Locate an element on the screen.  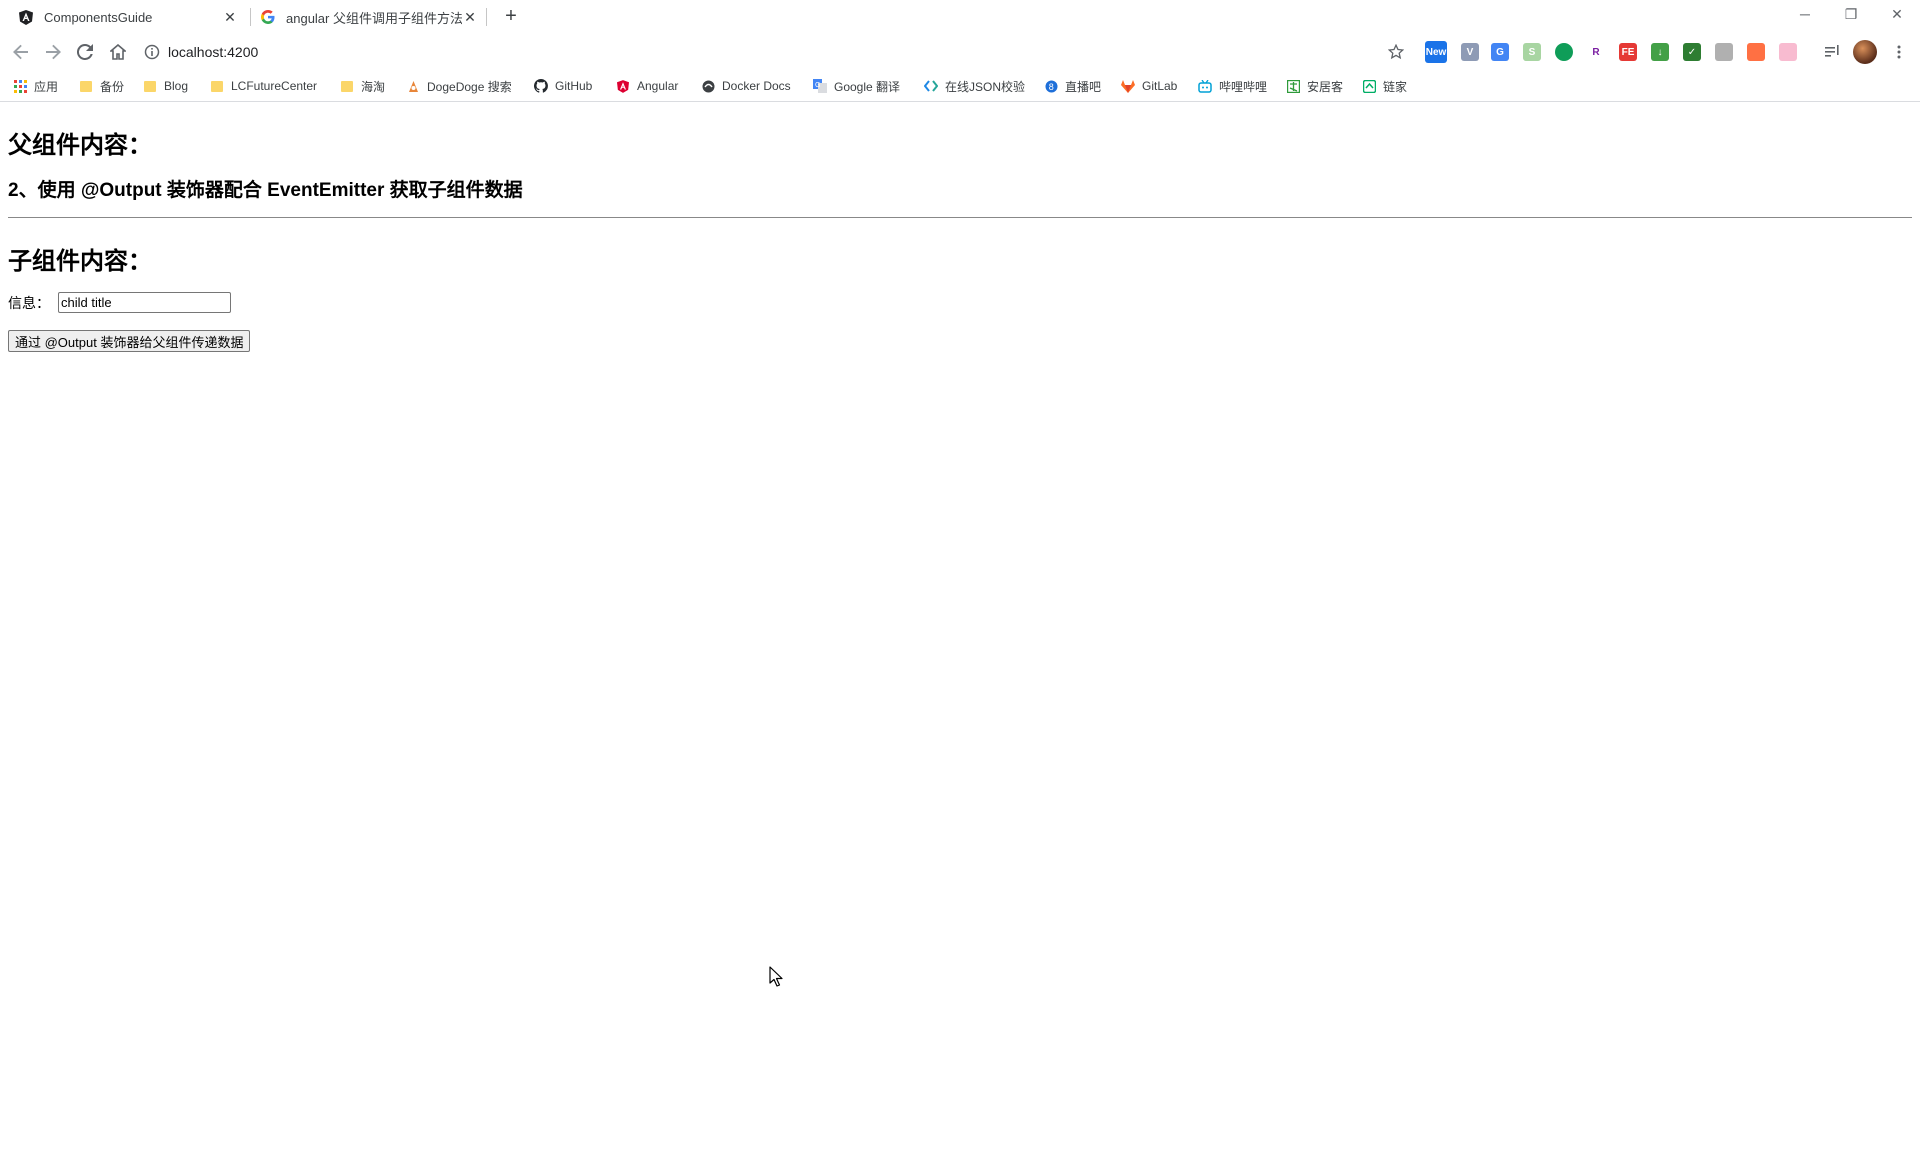
bookmark-json-validator: 在线JSON校验 is located at coordinates (974, 86).